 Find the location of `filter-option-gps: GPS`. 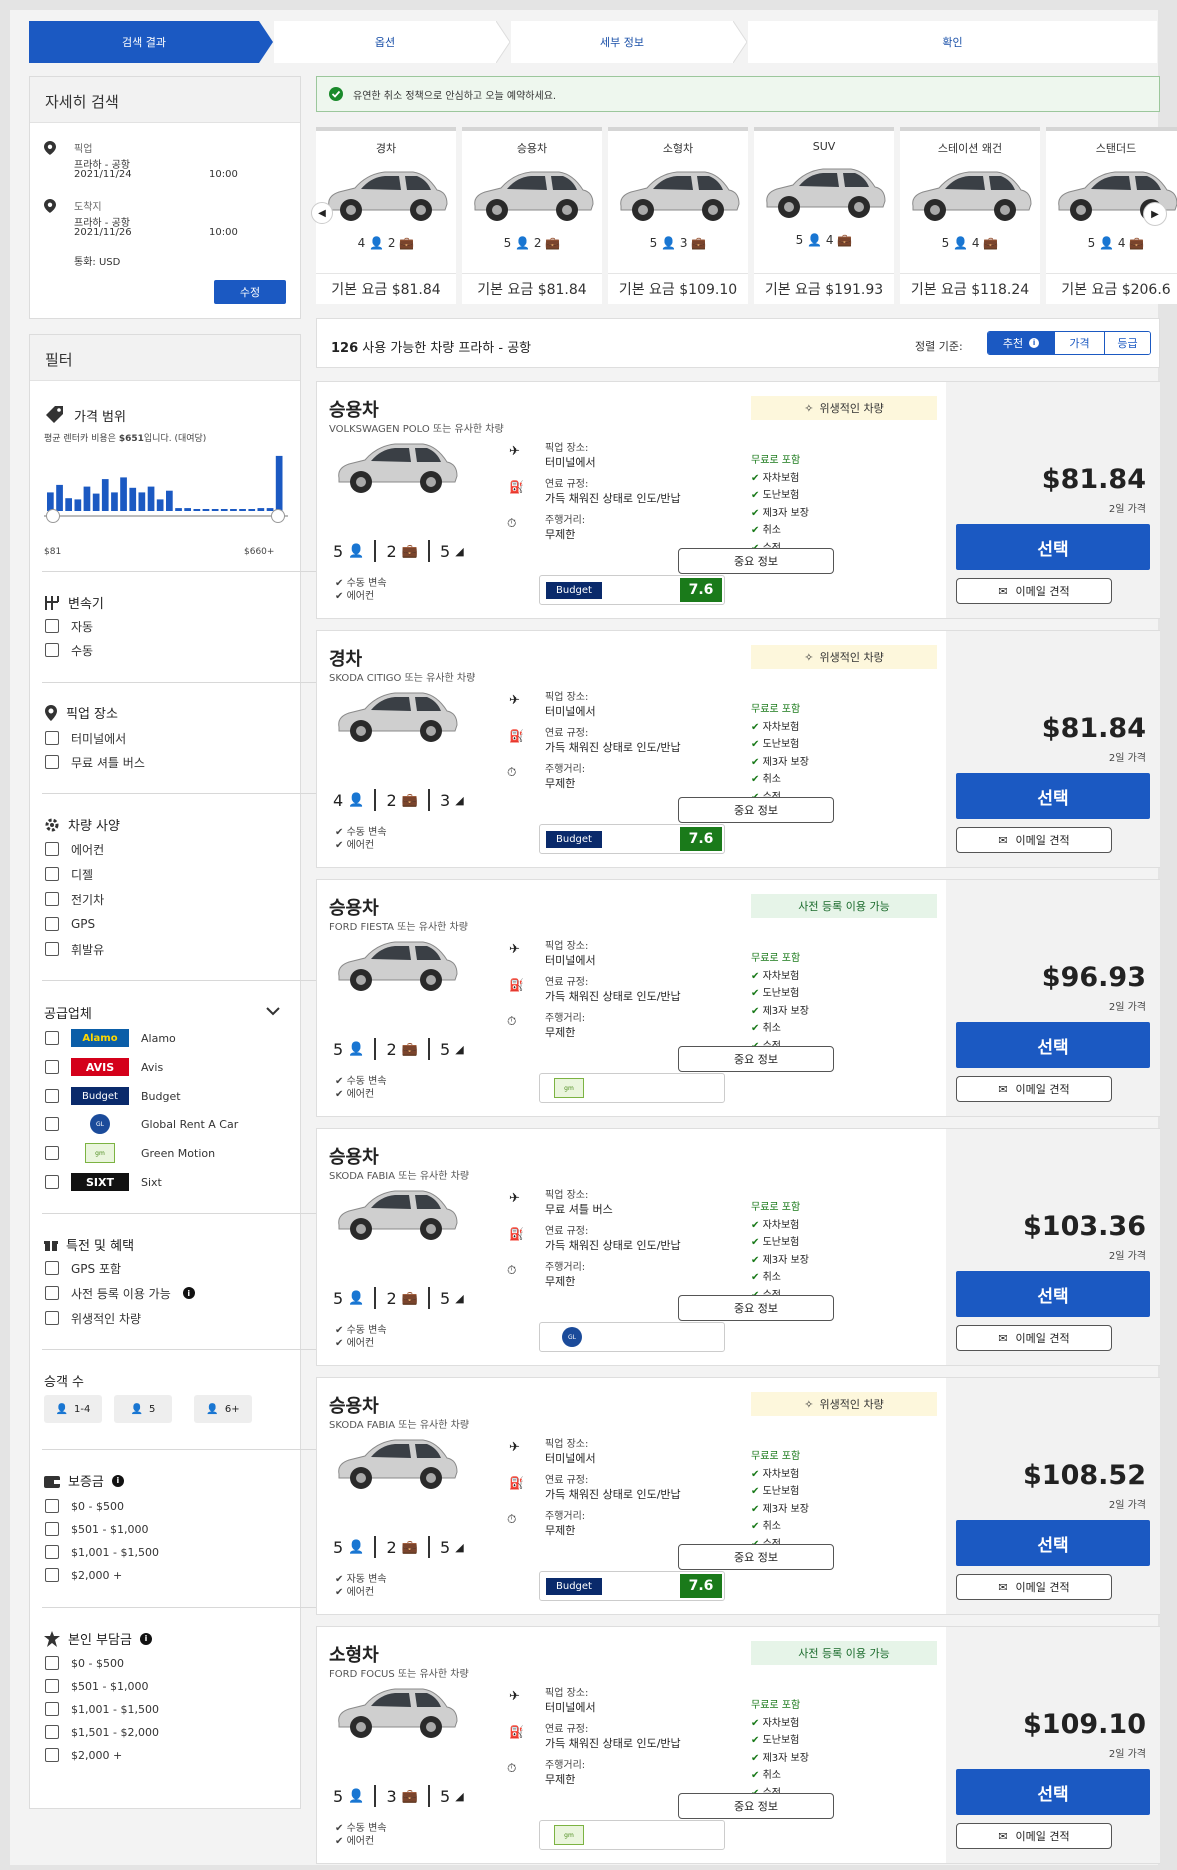

filter-option-gps: GPS is located at coordinates (70, 924).